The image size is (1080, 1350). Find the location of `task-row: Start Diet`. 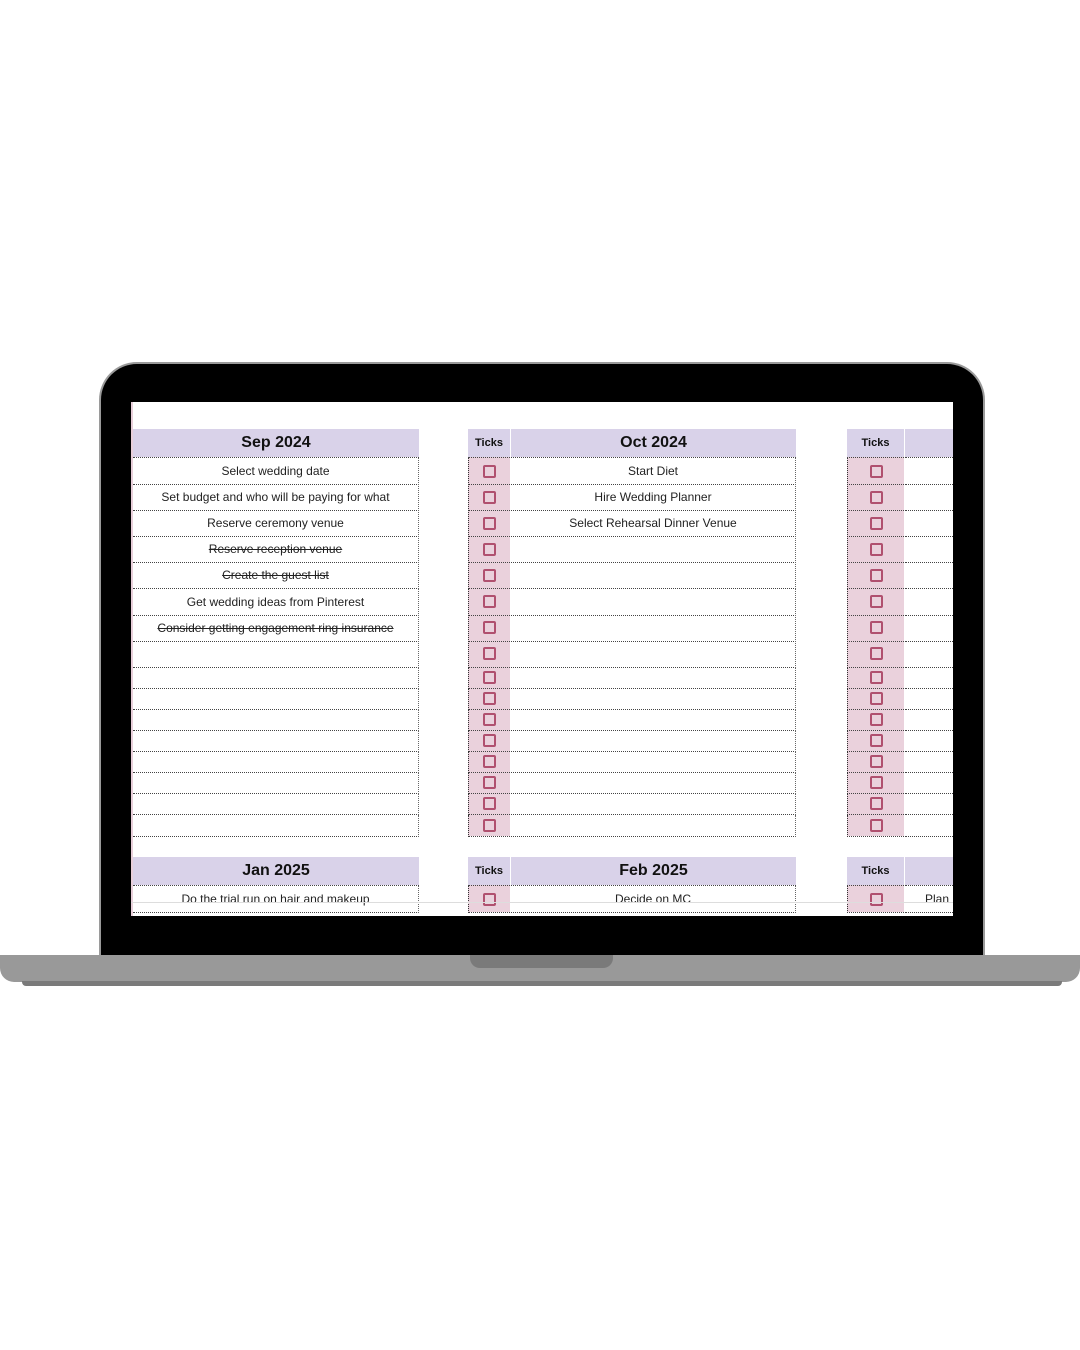

task-row: Start Diet is located at coordinates (653, 472).